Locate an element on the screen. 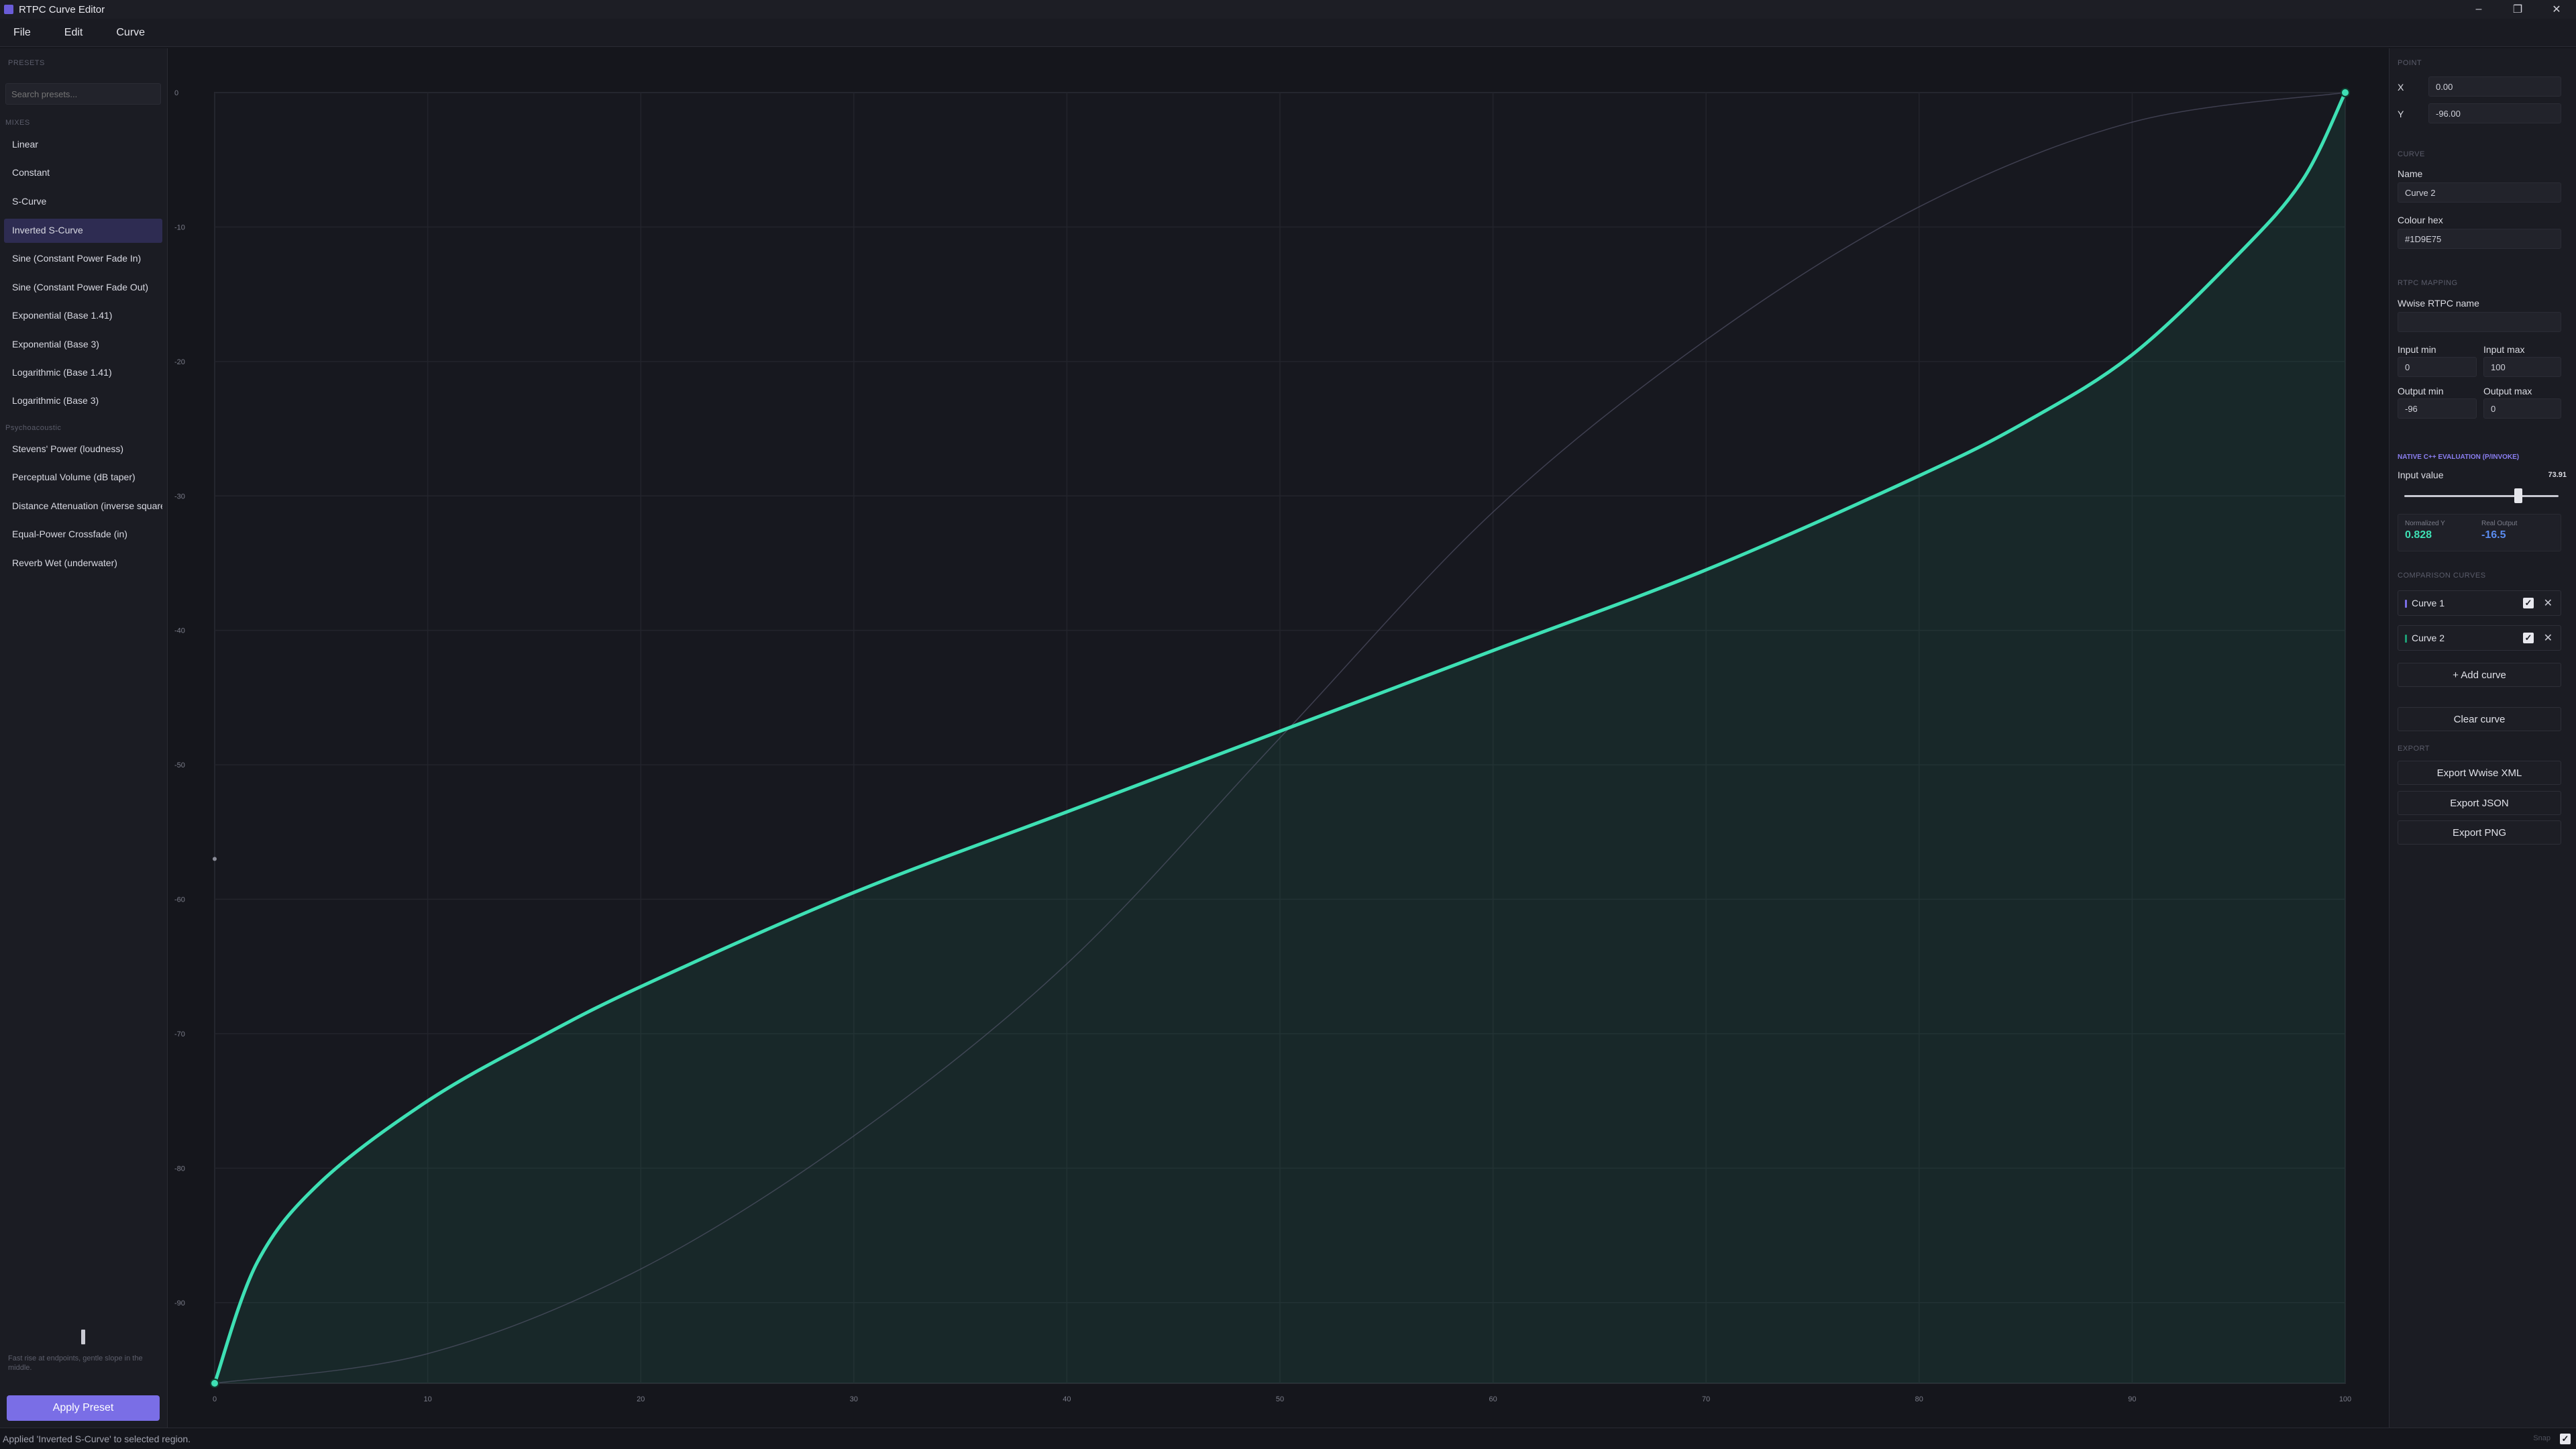 The image size is (2576, 1449). y-tick-label: -30 is located at coordinates (179, 496).